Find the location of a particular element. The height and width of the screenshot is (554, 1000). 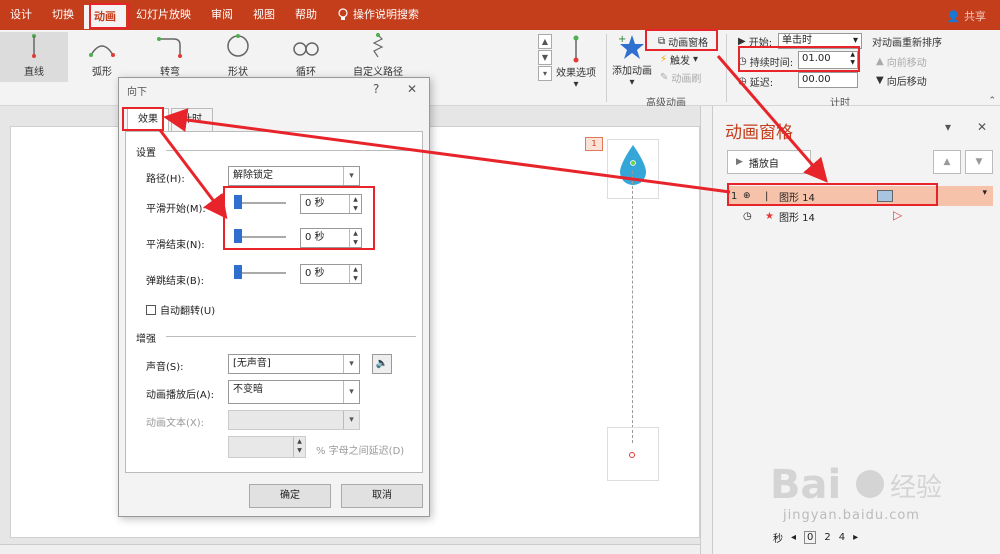

user-icon: 👤 is located at coordinates (953, 16).